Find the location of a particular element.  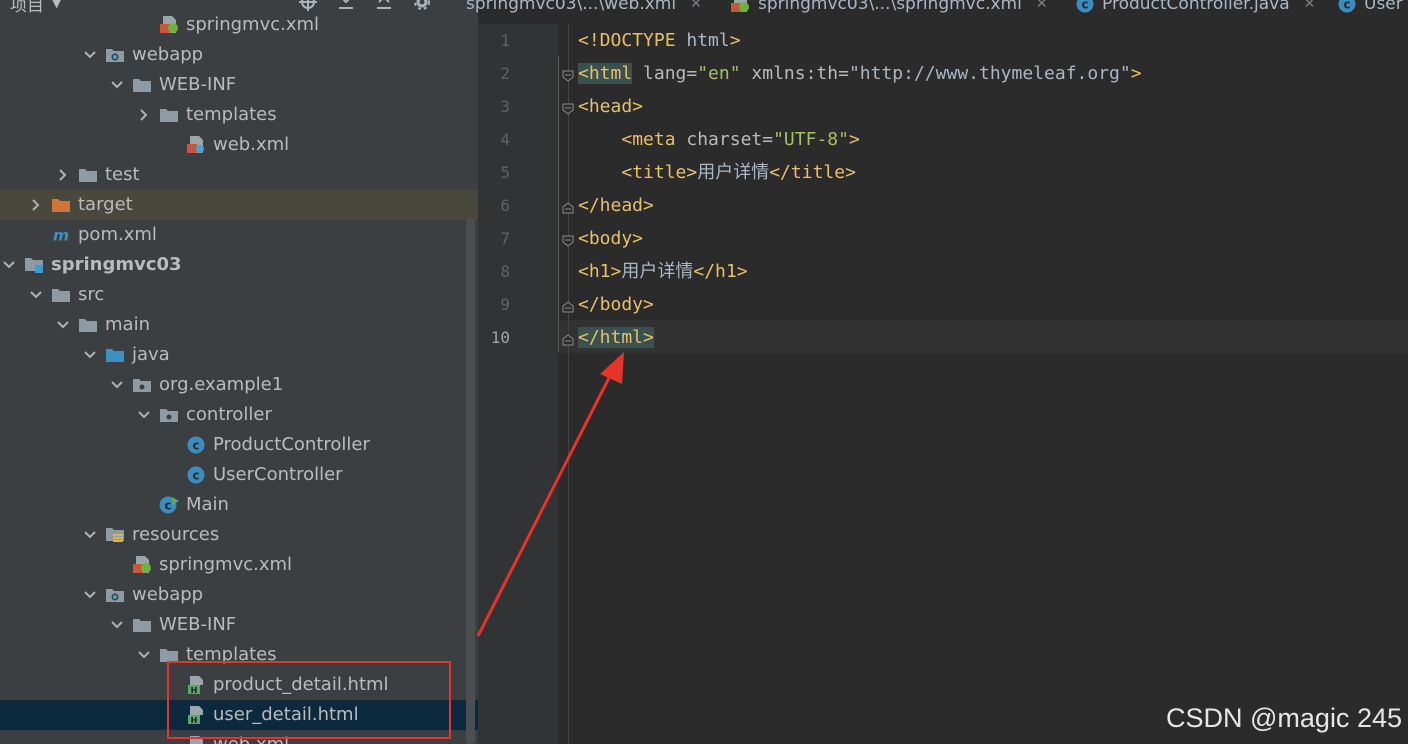

html-file-icon: H is located at coordinates (196, 715).